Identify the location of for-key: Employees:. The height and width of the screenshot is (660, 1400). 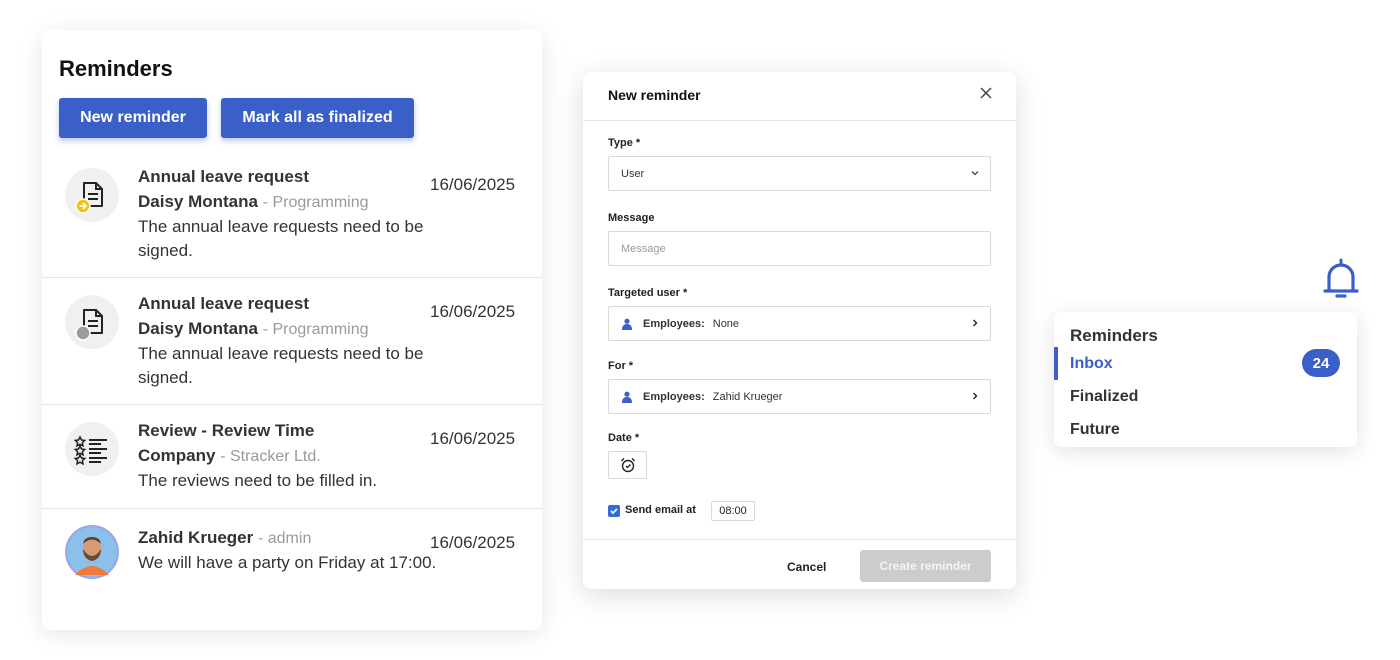
(674, 396).